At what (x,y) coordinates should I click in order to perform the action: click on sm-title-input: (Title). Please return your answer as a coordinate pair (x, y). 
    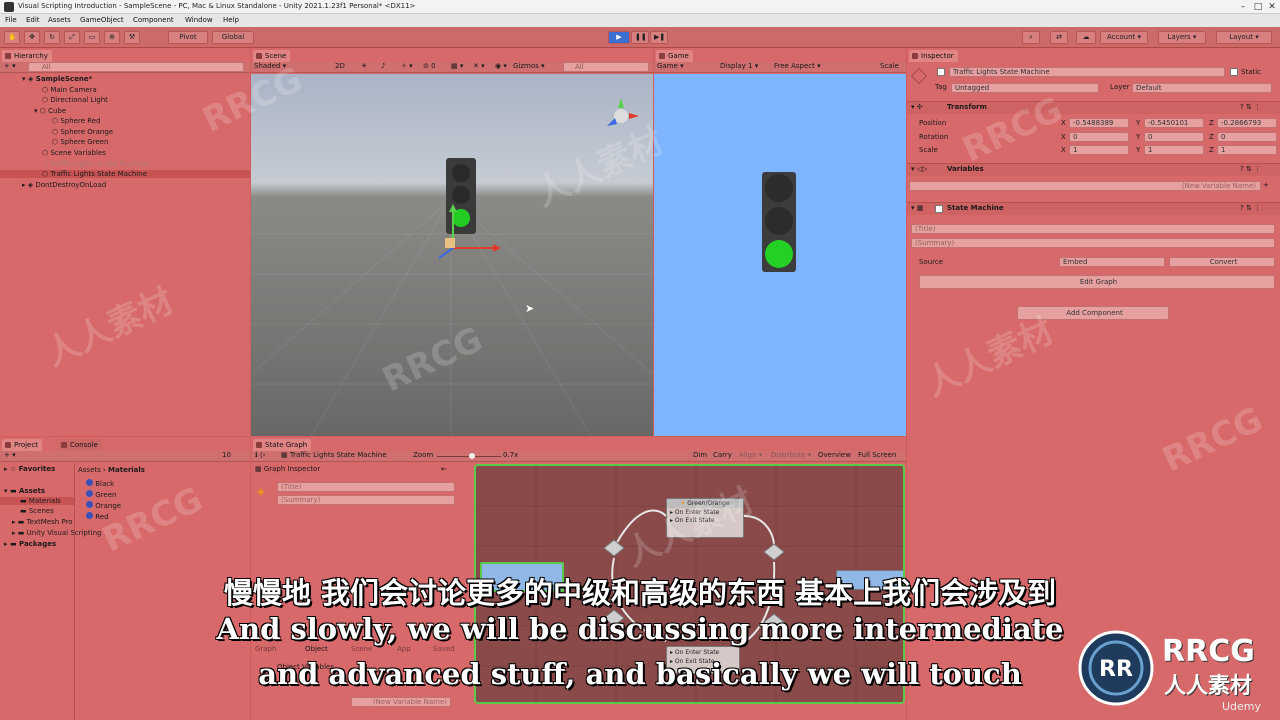
    Looking at the image, I should click on (1093, 229).